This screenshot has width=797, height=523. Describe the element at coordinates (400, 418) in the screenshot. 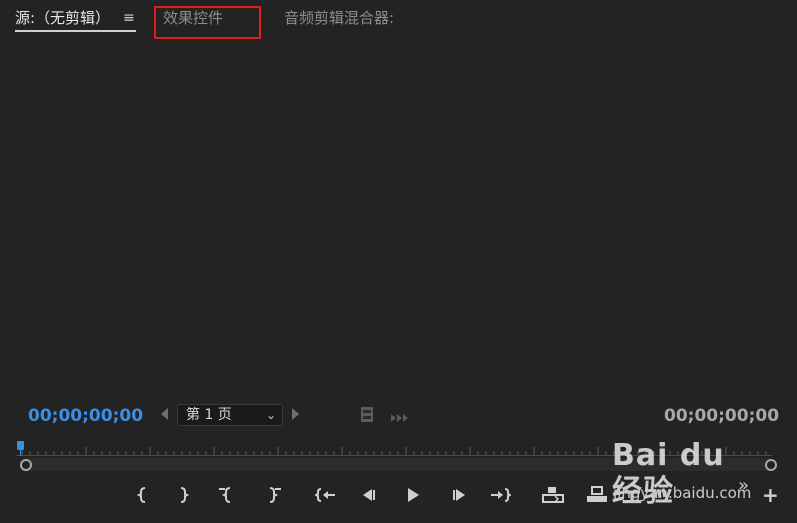

I see `fast-forward-icon` at that location.